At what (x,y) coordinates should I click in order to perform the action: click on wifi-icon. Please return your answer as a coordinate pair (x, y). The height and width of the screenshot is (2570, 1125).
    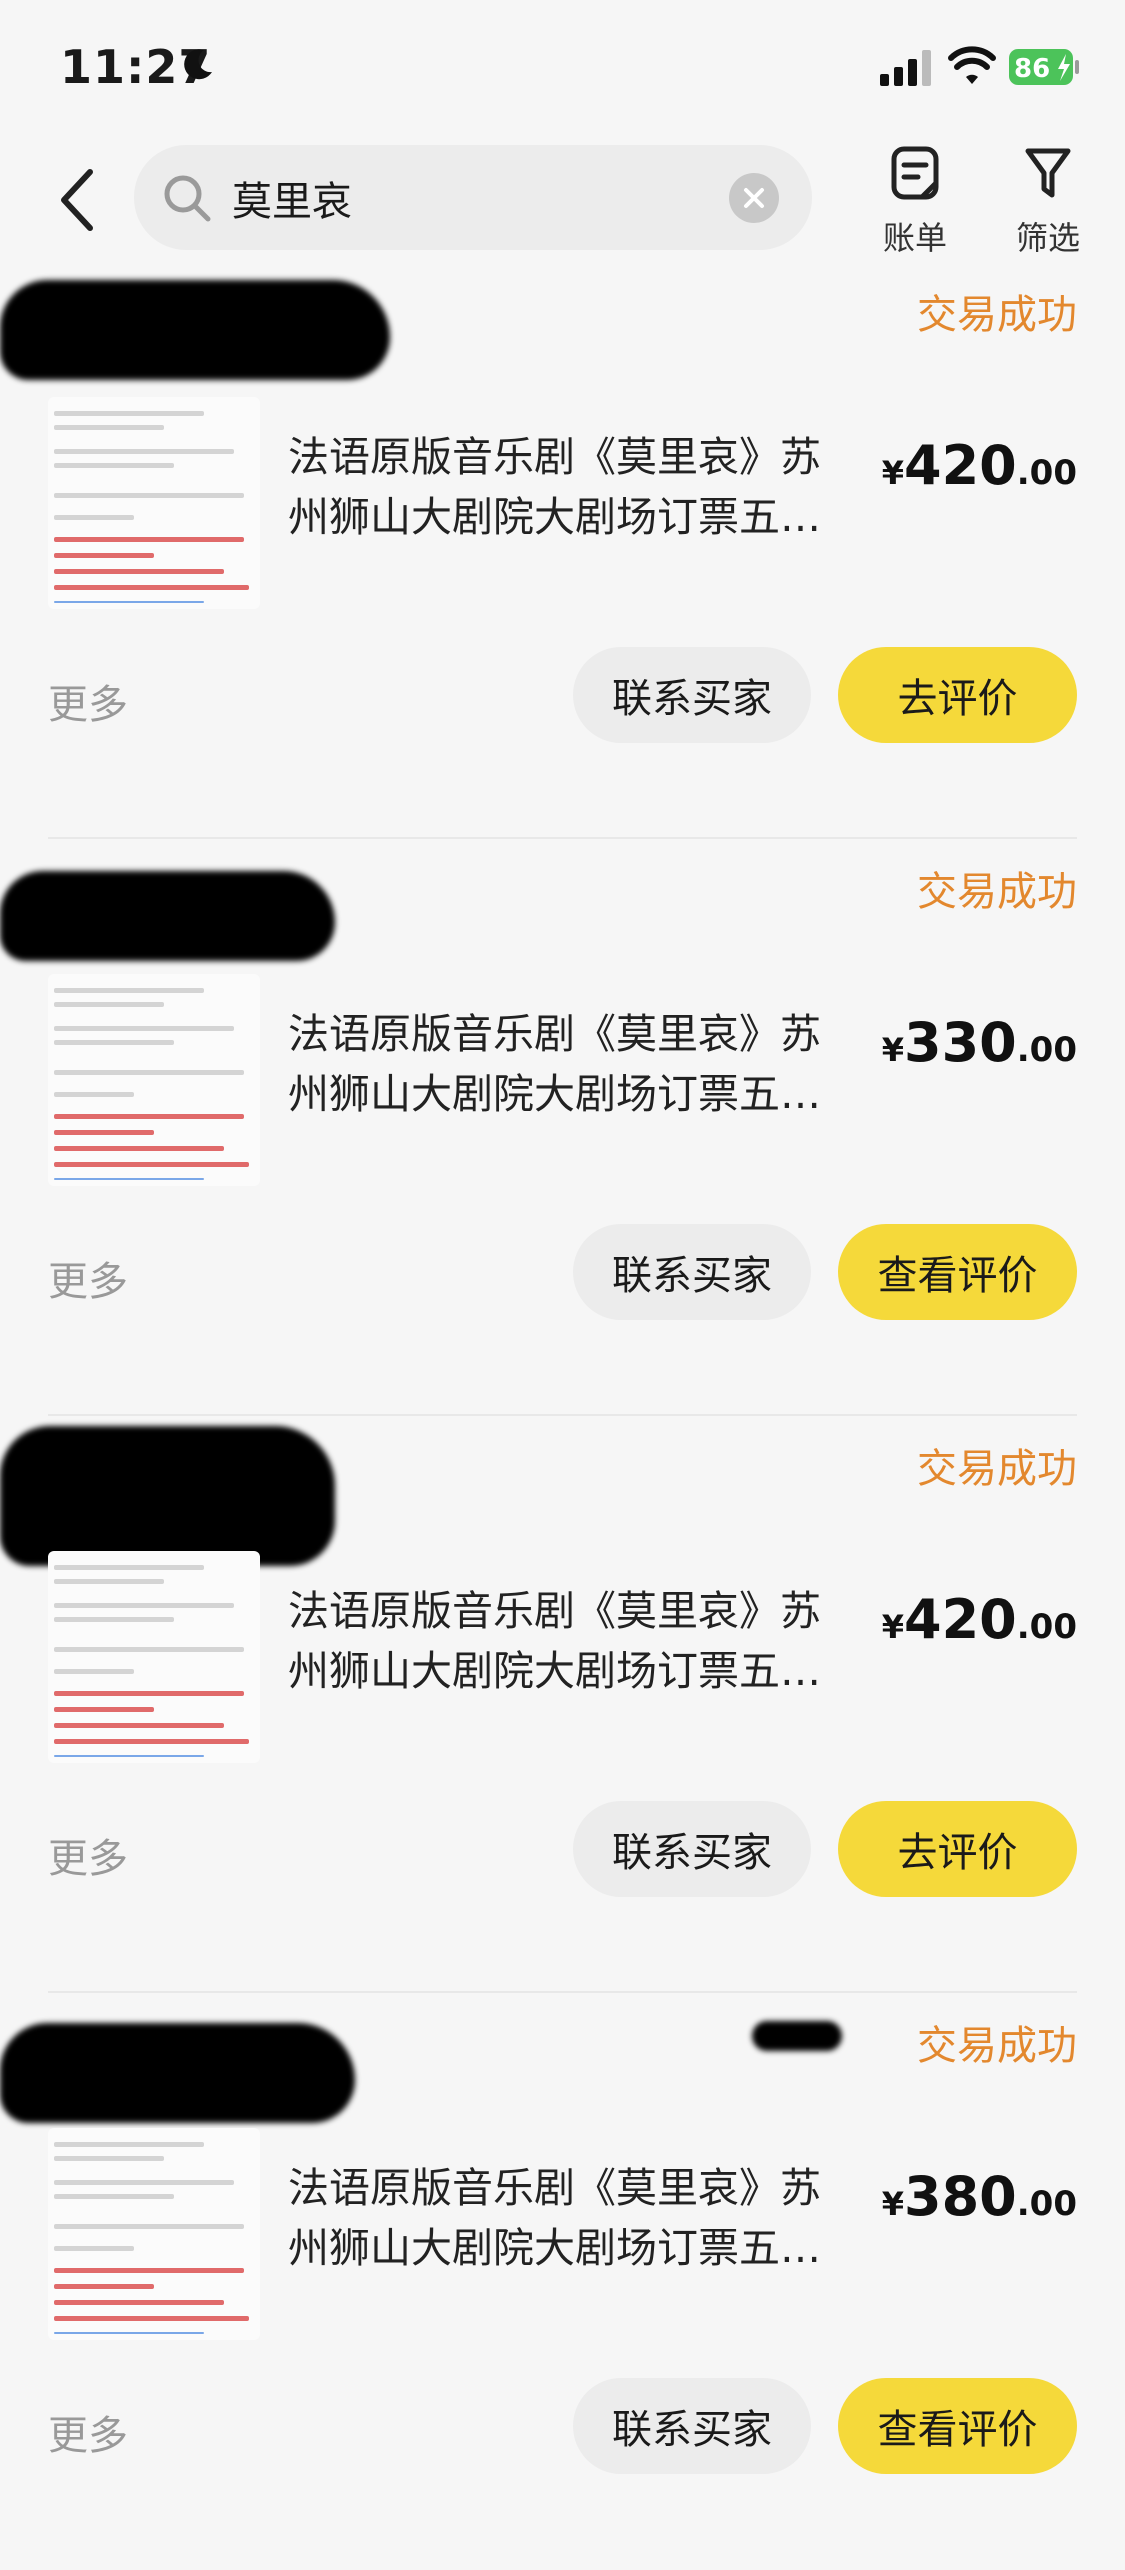
    Looking at the image, I should click on (972, 65).